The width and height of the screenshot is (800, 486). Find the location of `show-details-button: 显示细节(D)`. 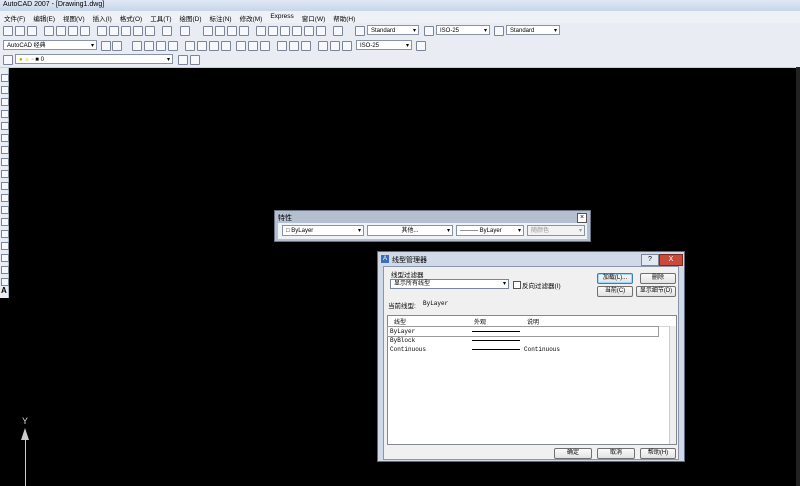

show-details-button: 显示细节(D) is located at coordinates (656, 291).